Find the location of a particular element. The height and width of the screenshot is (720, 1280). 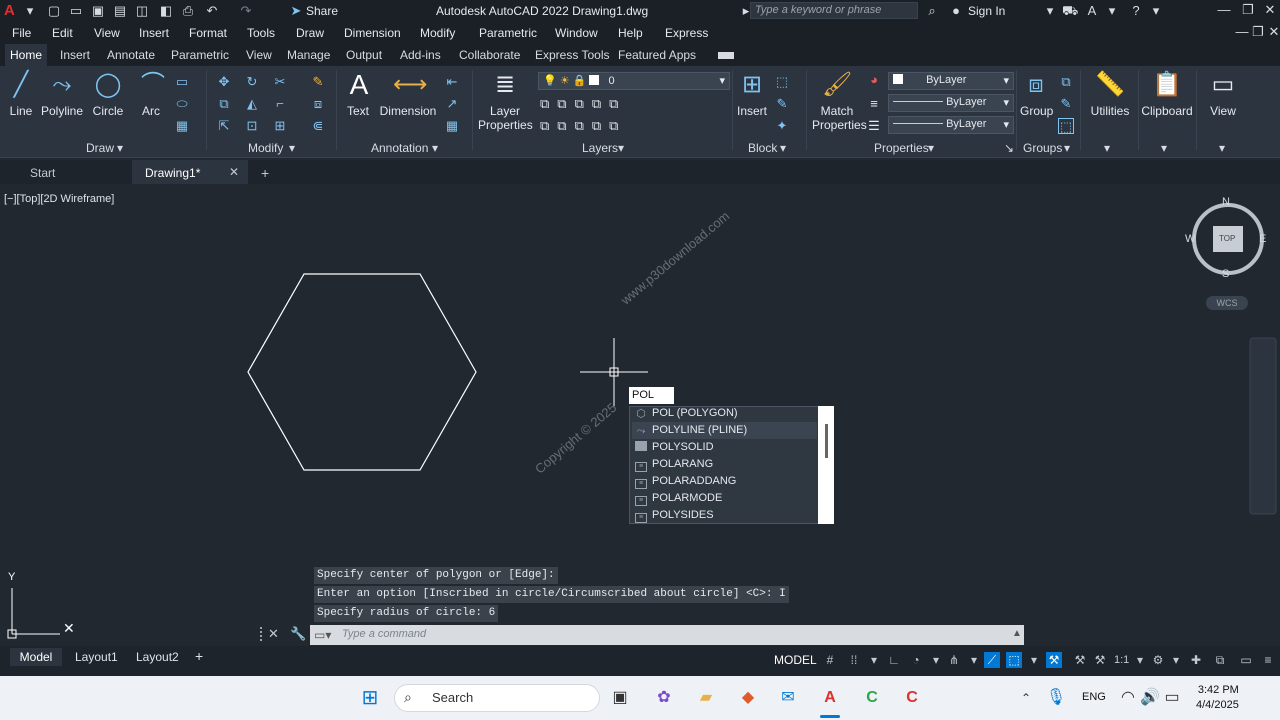

properties-panel-chevron-icon: ▾ is located at coordinates (931, 148).